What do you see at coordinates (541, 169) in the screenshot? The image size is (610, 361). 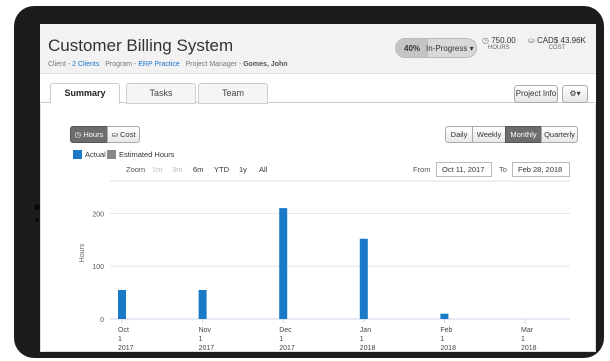 I see `to-date-input: Feb 28, 2018` at bounding box center [541, 169].